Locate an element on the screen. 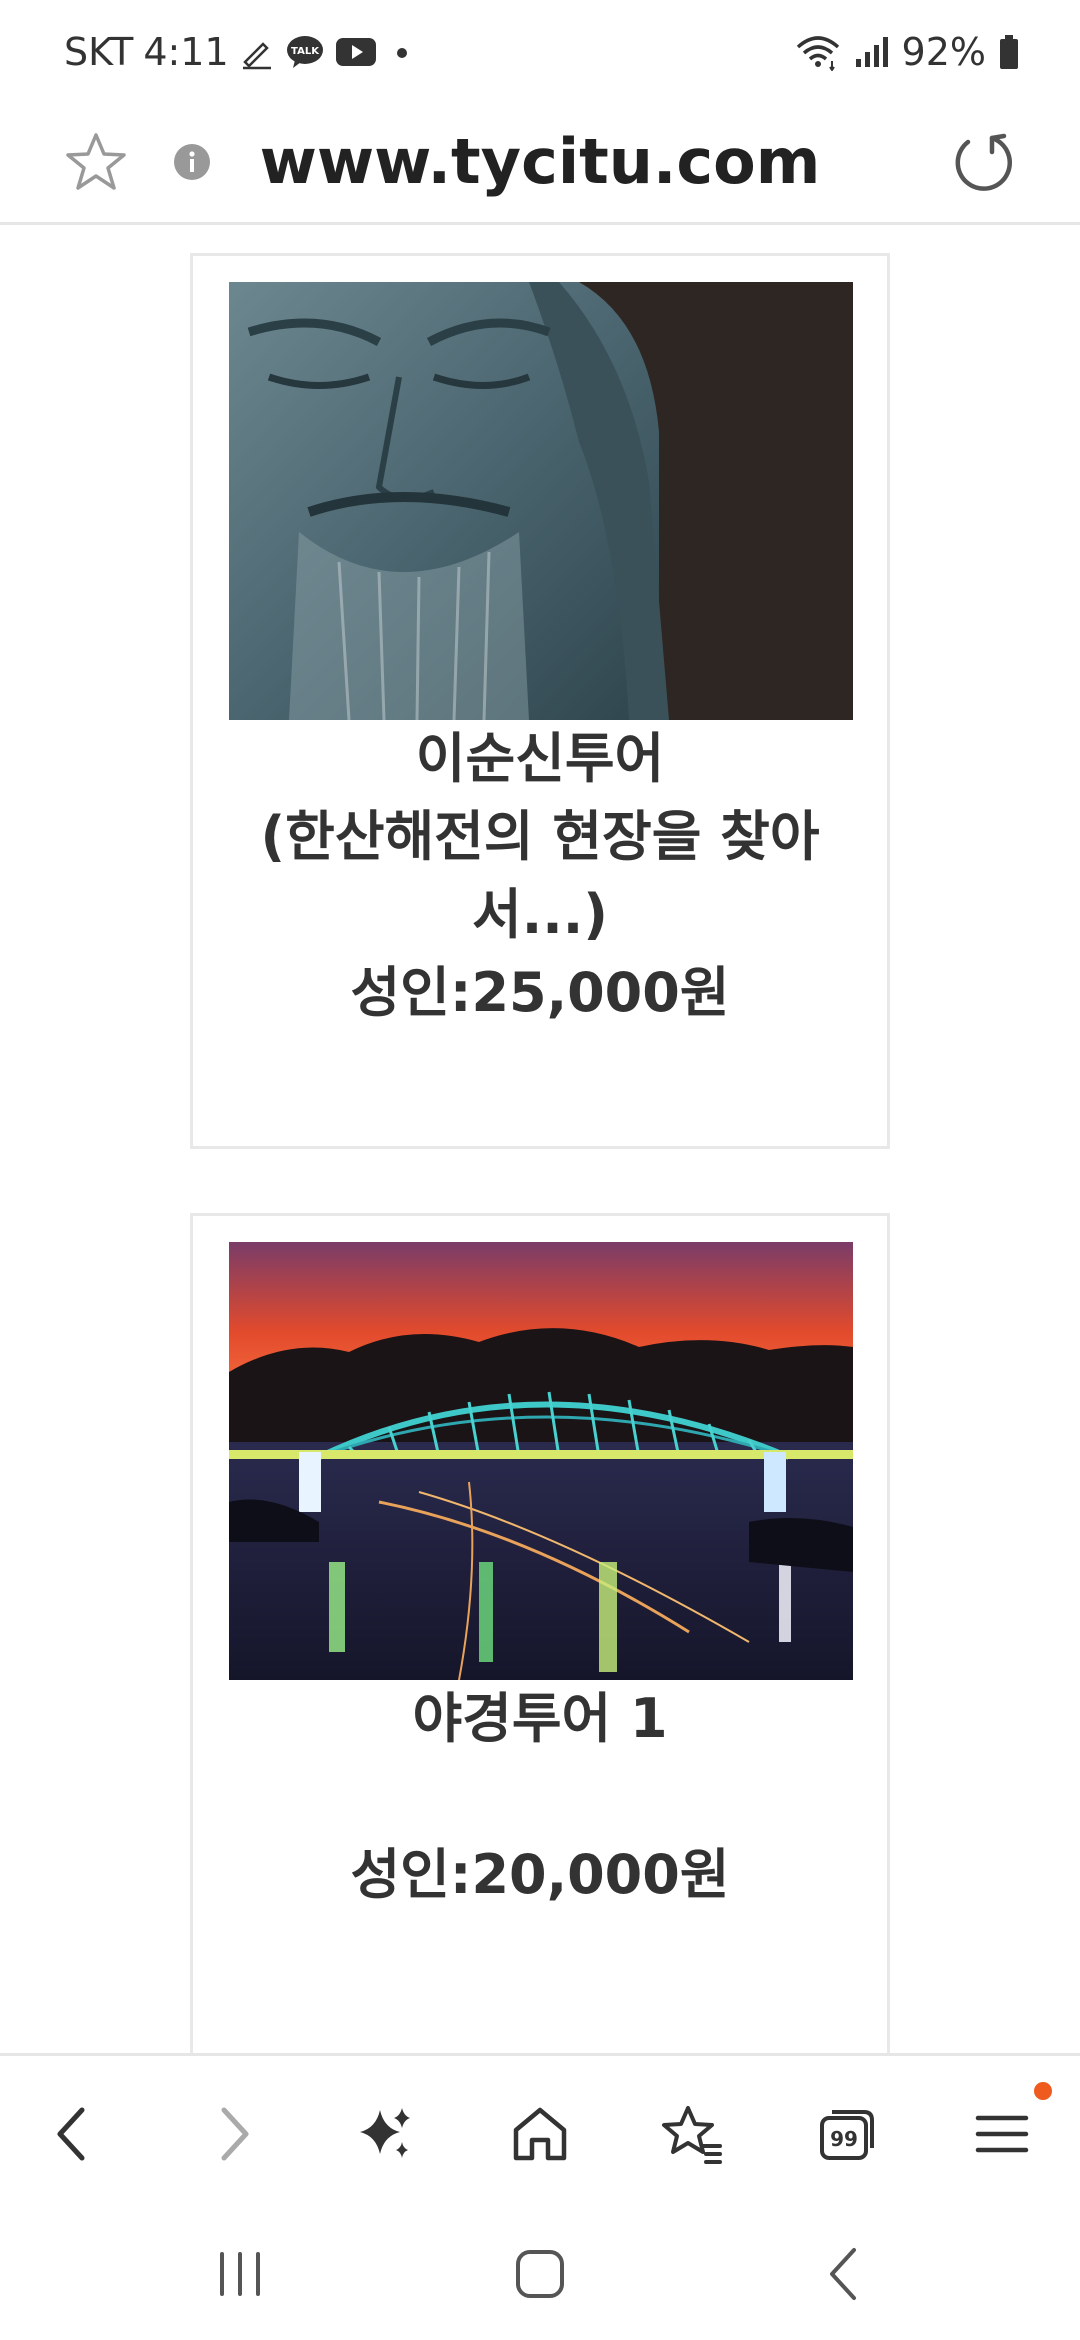 Image resolution: width=1080 pixels, height=2340 pixels. recent-apps-button is located at coordinates (240, 2274).